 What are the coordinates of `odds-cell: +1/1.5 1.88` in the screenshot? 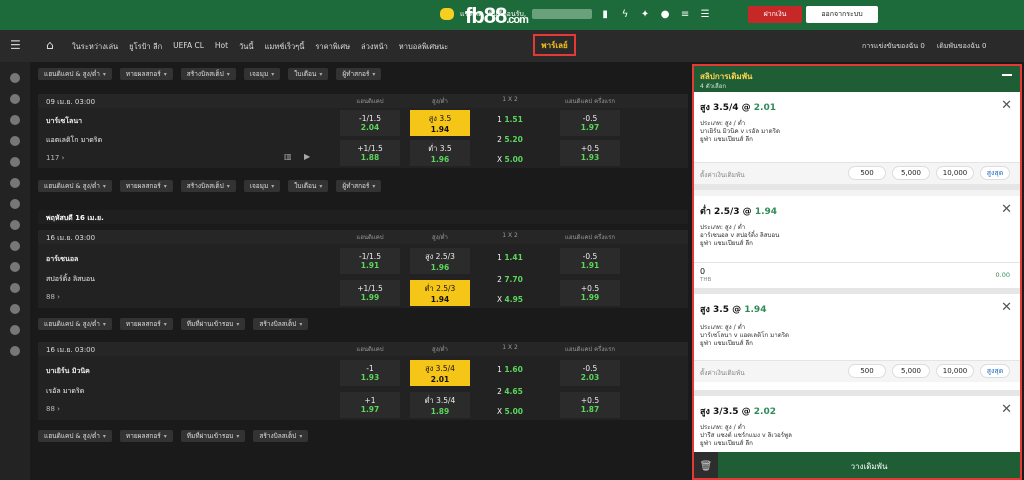 It's located at (370, 153).